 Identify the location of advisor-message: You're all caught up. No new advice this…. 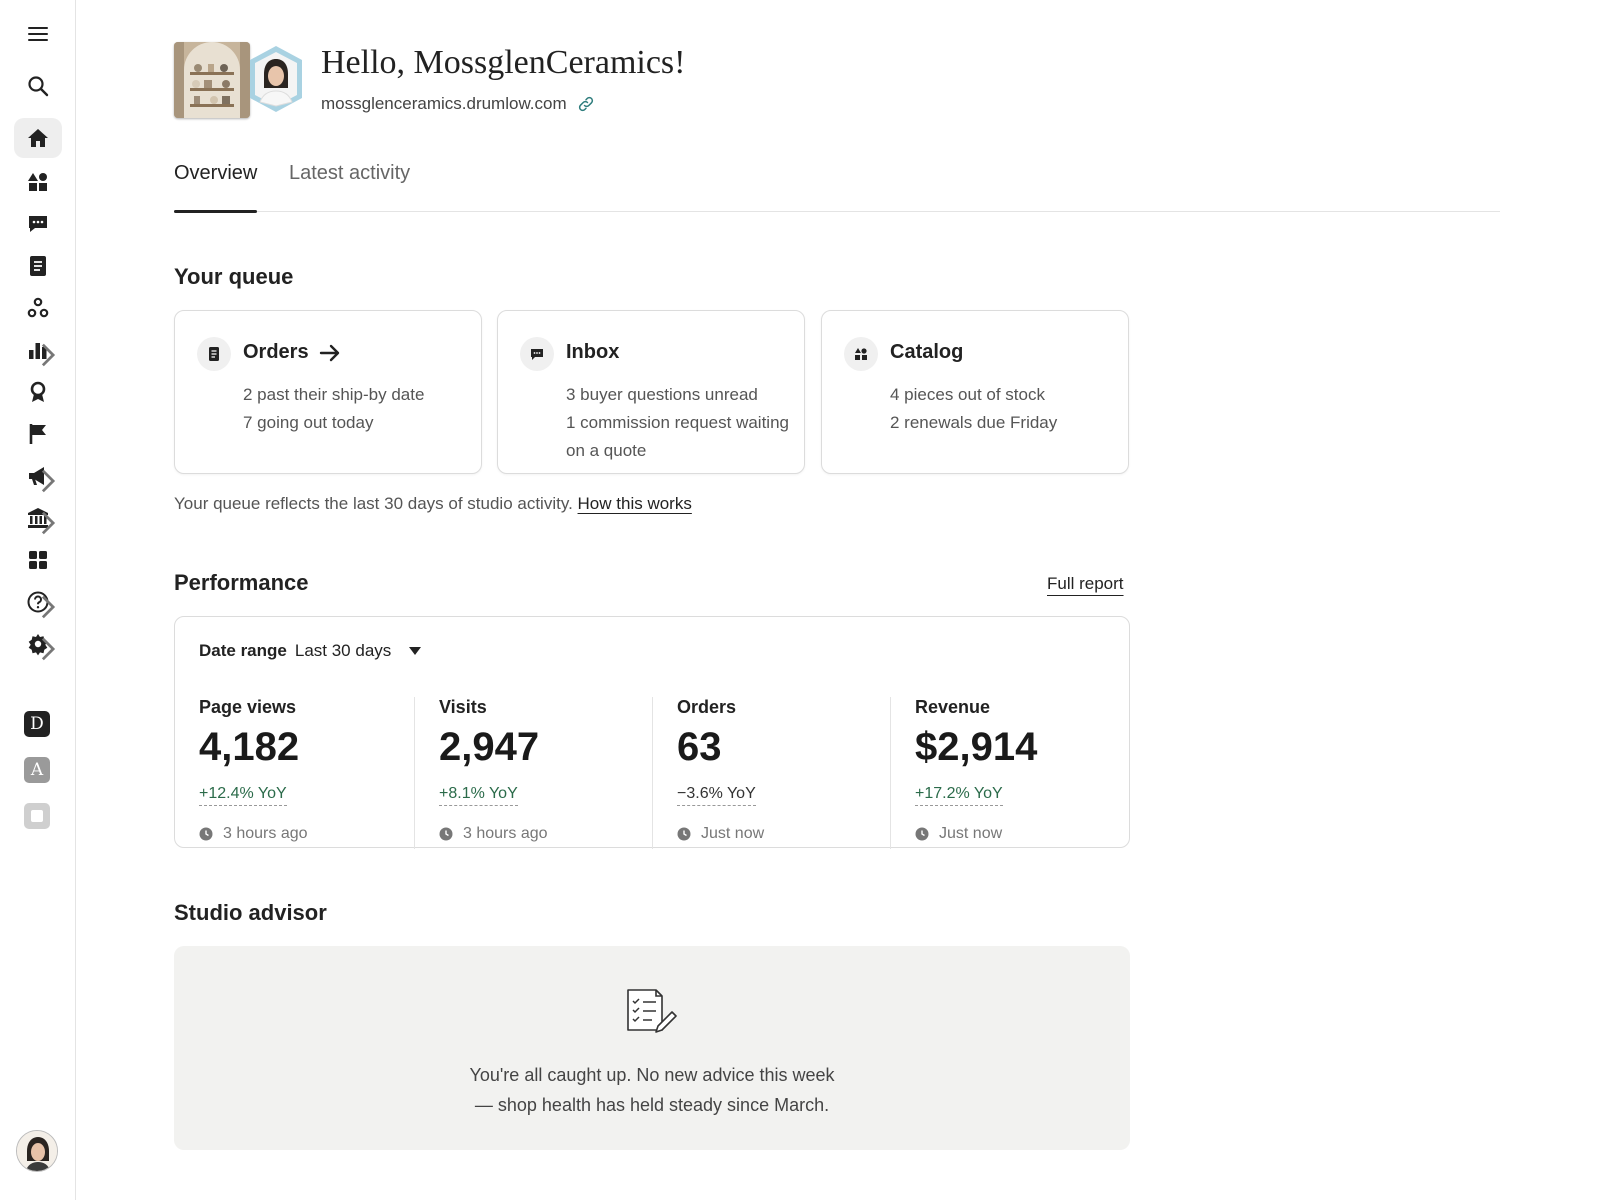
(652, 1090).